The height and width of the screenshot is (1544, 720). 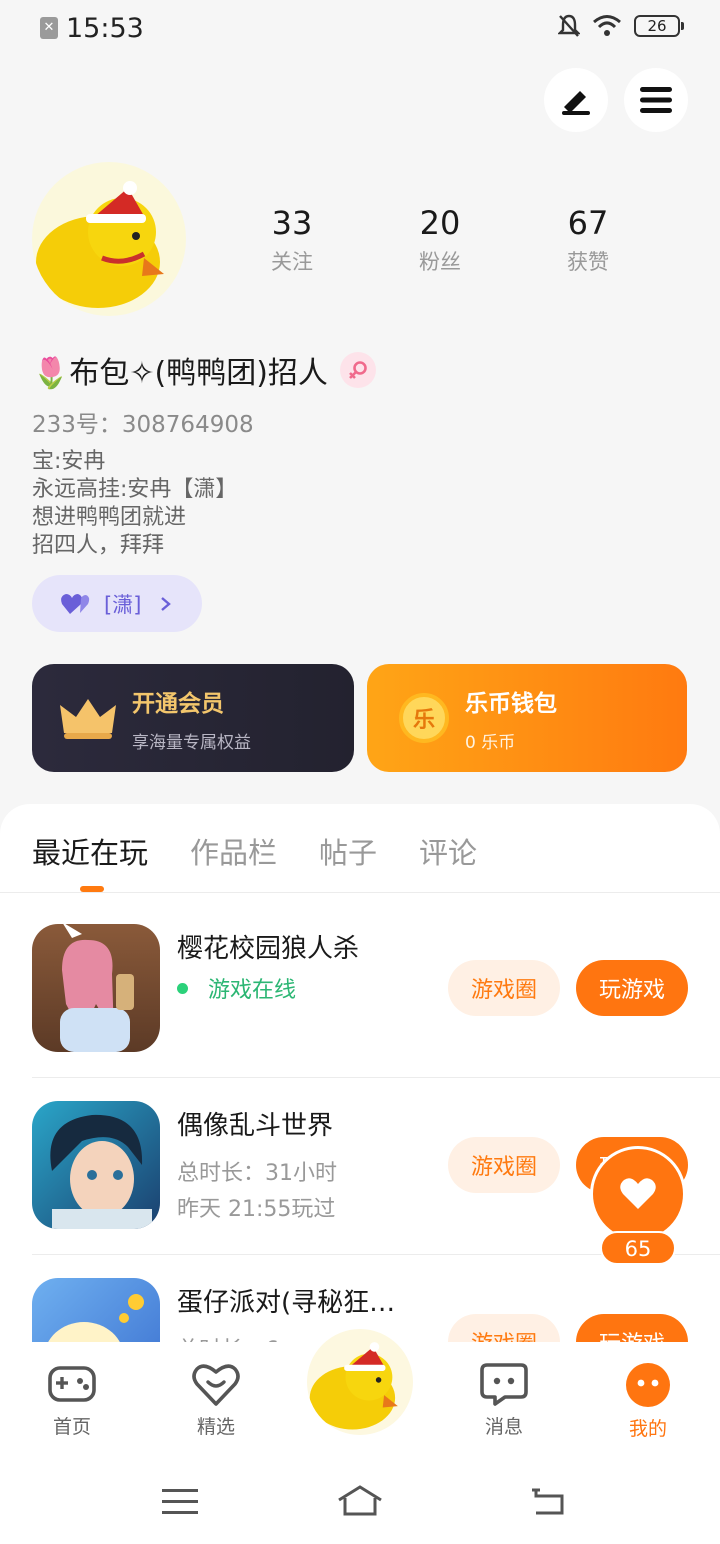 I want to click on pen-icon, so click(x=576, y=103).